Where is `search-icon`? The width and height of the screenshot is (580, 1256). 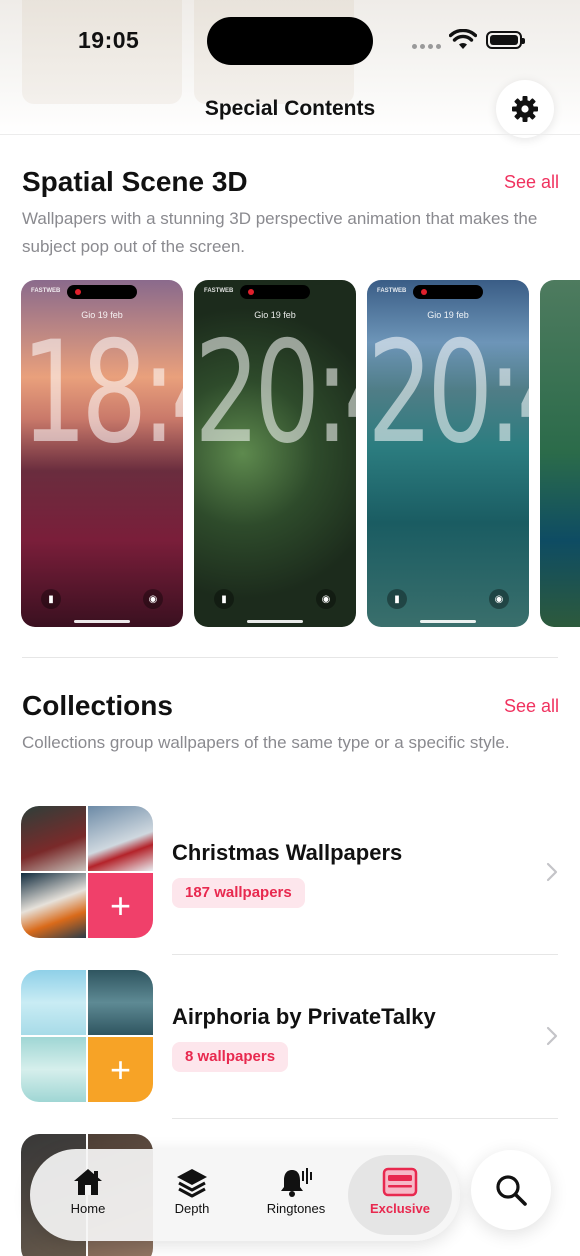 search-icon is located at coordinates (511, 1190).